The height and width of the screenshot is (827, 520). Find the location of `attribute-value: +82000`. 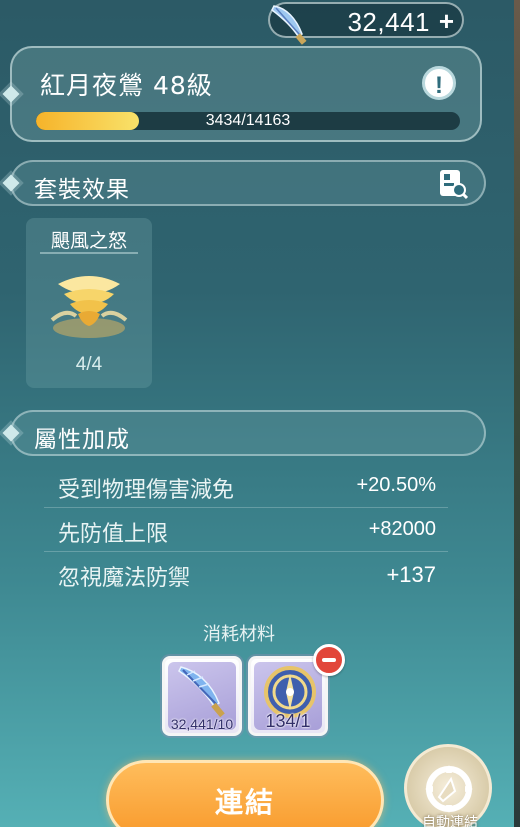

attribute-value: +82000 is located at coordinates (402, 529).